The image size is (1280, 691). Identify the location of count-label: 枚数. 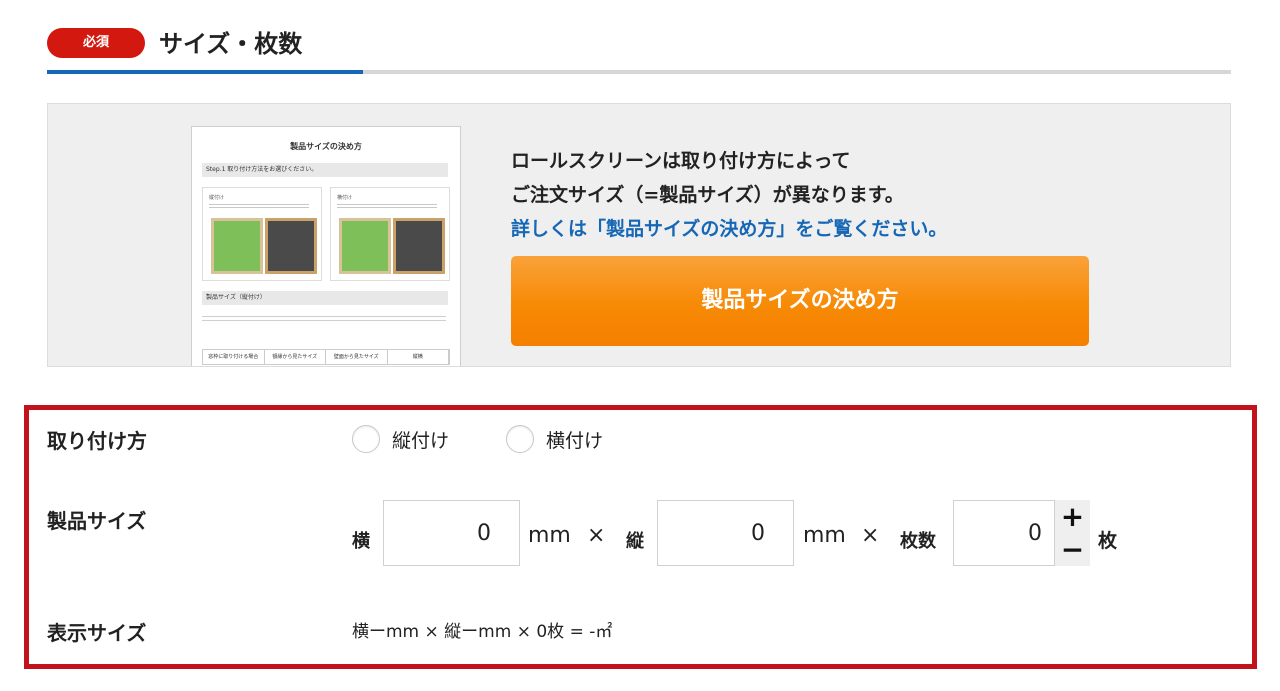
(918, 541).